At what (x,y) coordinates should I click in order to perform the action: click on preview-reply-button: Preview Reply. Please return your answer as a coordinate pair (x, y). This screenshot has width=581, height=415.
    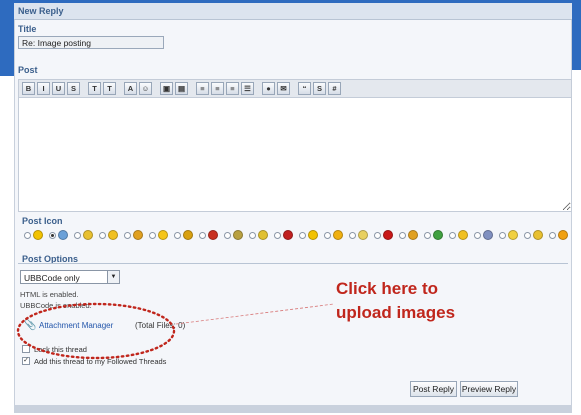
    Looking at the image, I should click on (489, 389).